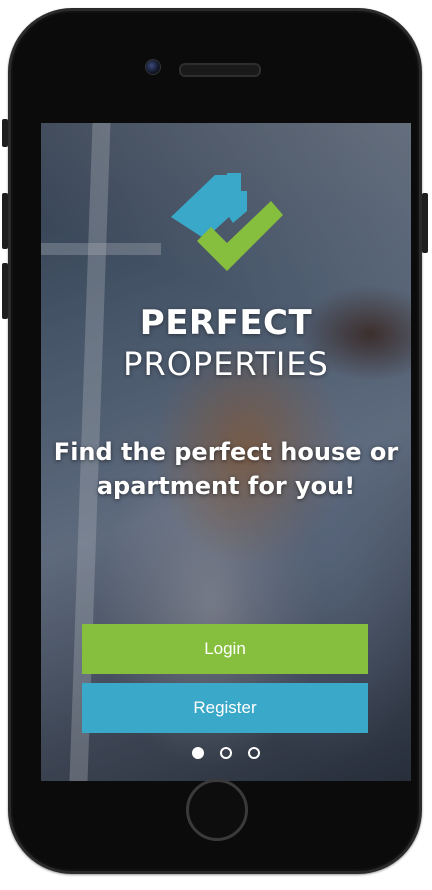 Image resolution: width=432 pixels, height=890 pixels. What do you see at coordinates (226, 323) in the screenshot?
I see `brand-name-primary: PERFECT` at bounding box center [226, 323].